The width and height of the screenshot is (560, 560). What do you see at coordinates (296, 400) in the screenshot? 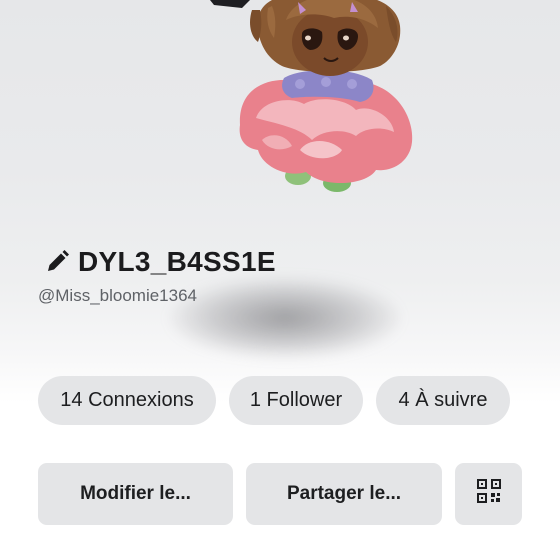
I see `followers-button: 1 Follower` at bounding box center [296, 400].